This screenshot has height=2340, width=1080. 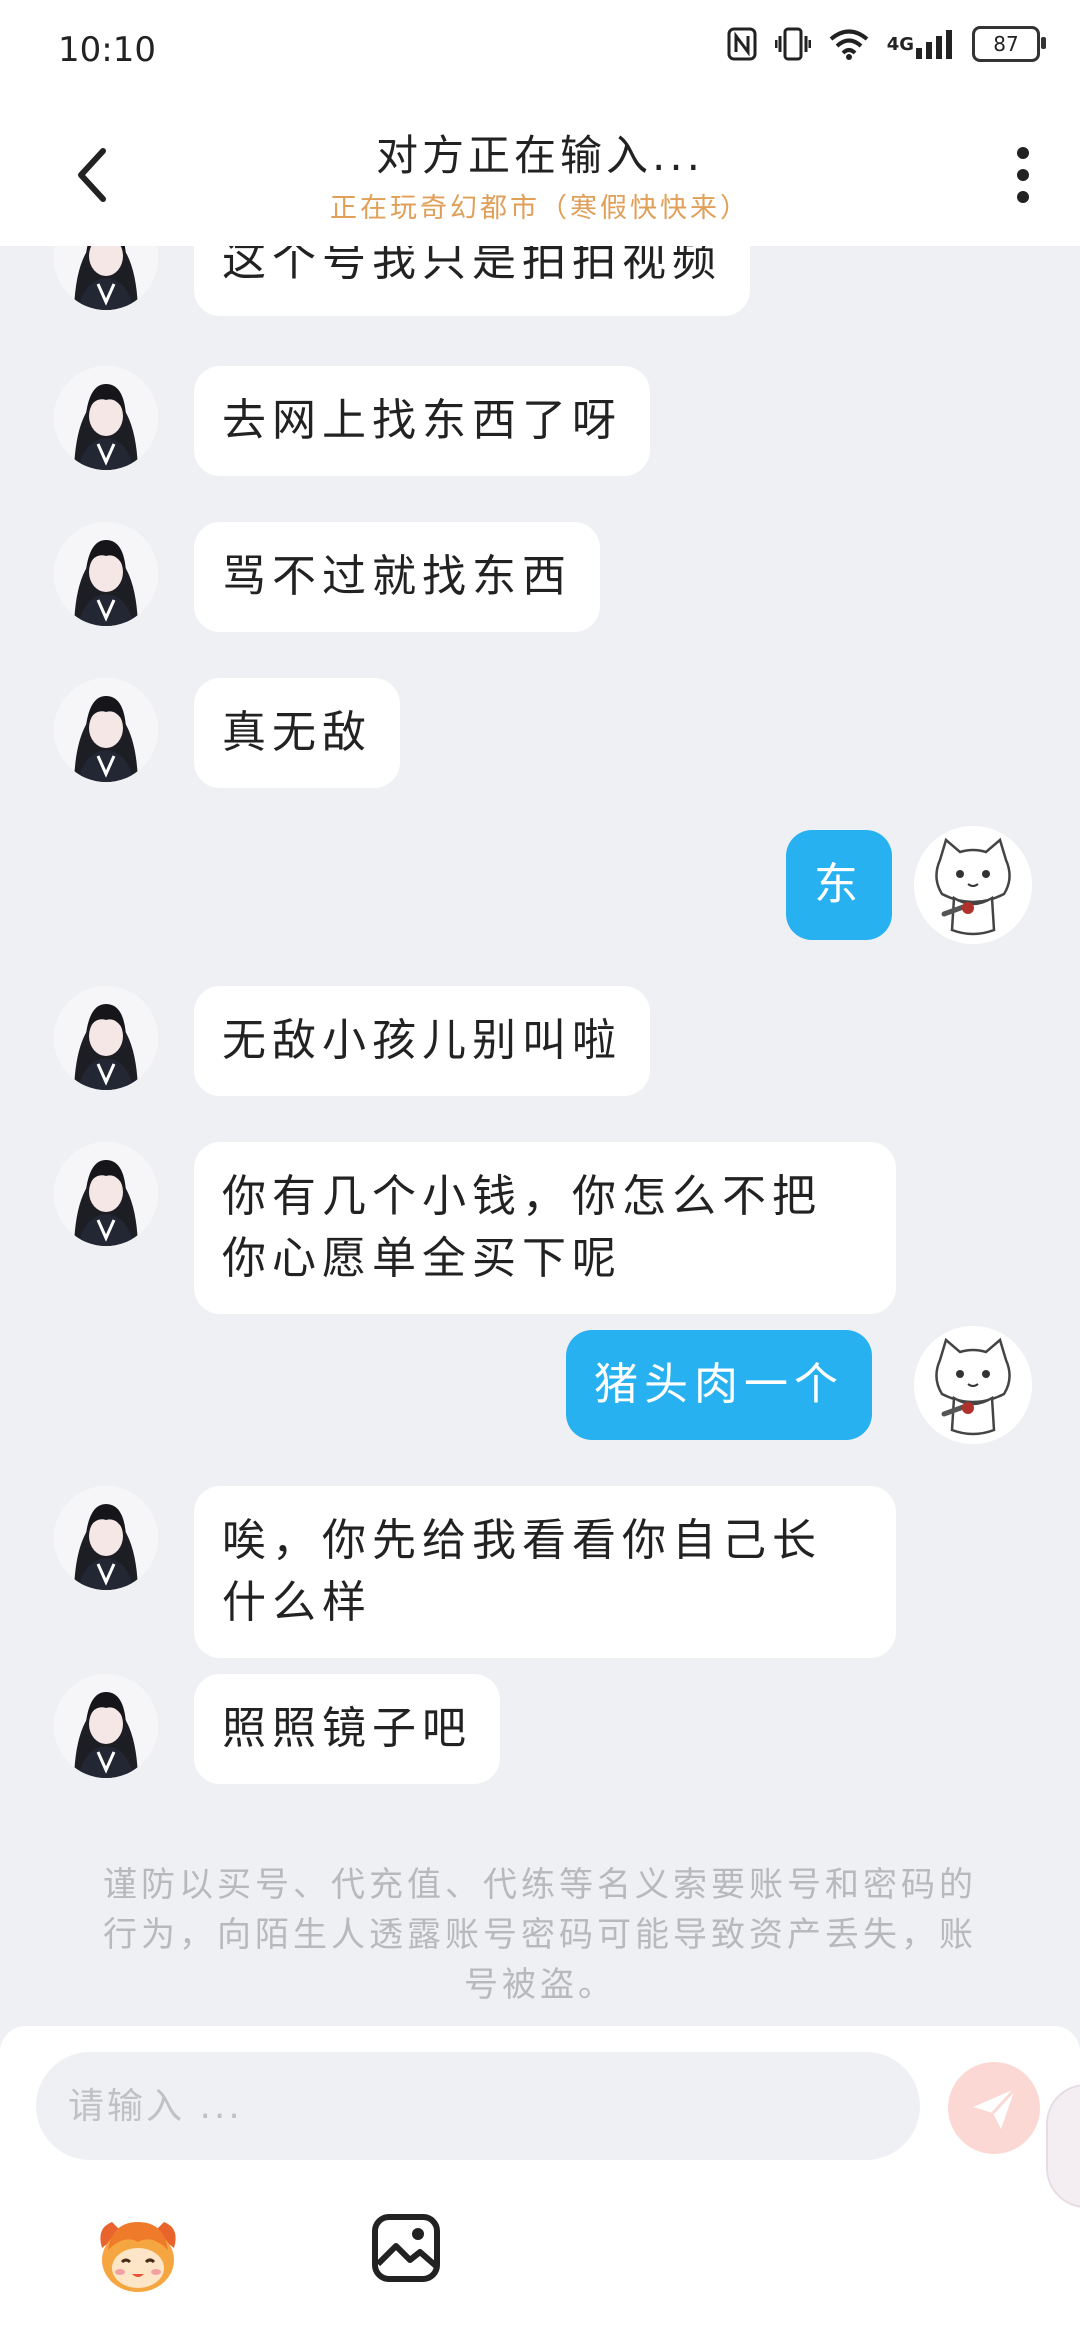 I want to click on status-icons: 4G 87, so click(x=886, y=44).